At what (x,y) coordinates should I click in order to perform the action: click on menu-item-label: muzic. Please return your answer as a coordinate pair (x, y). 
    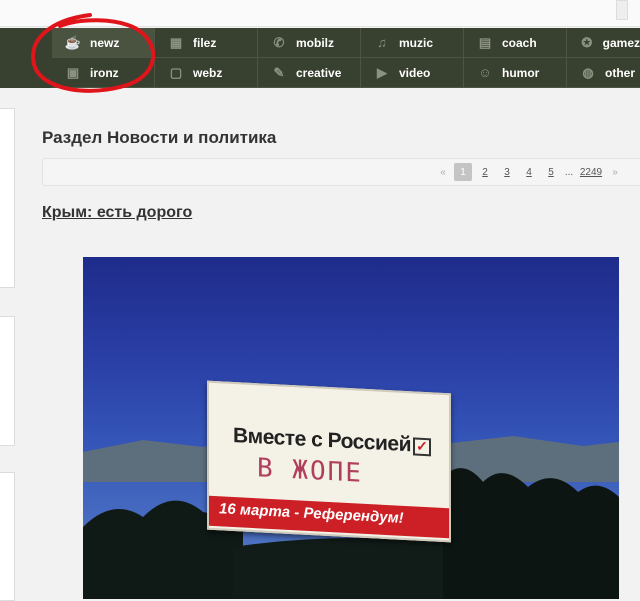
    Looking at the image, I should click on (416, 42).